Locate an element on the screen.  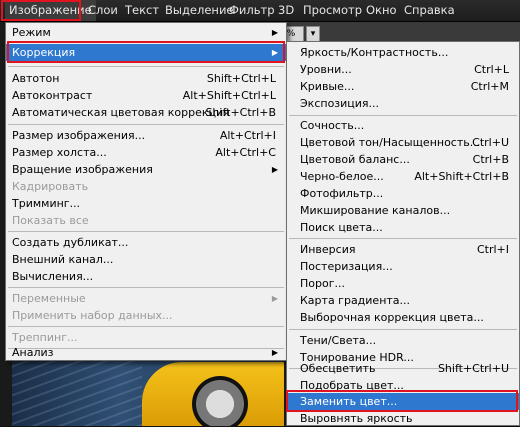
annotation-highlight-correction is located at coordinates (146, 52).